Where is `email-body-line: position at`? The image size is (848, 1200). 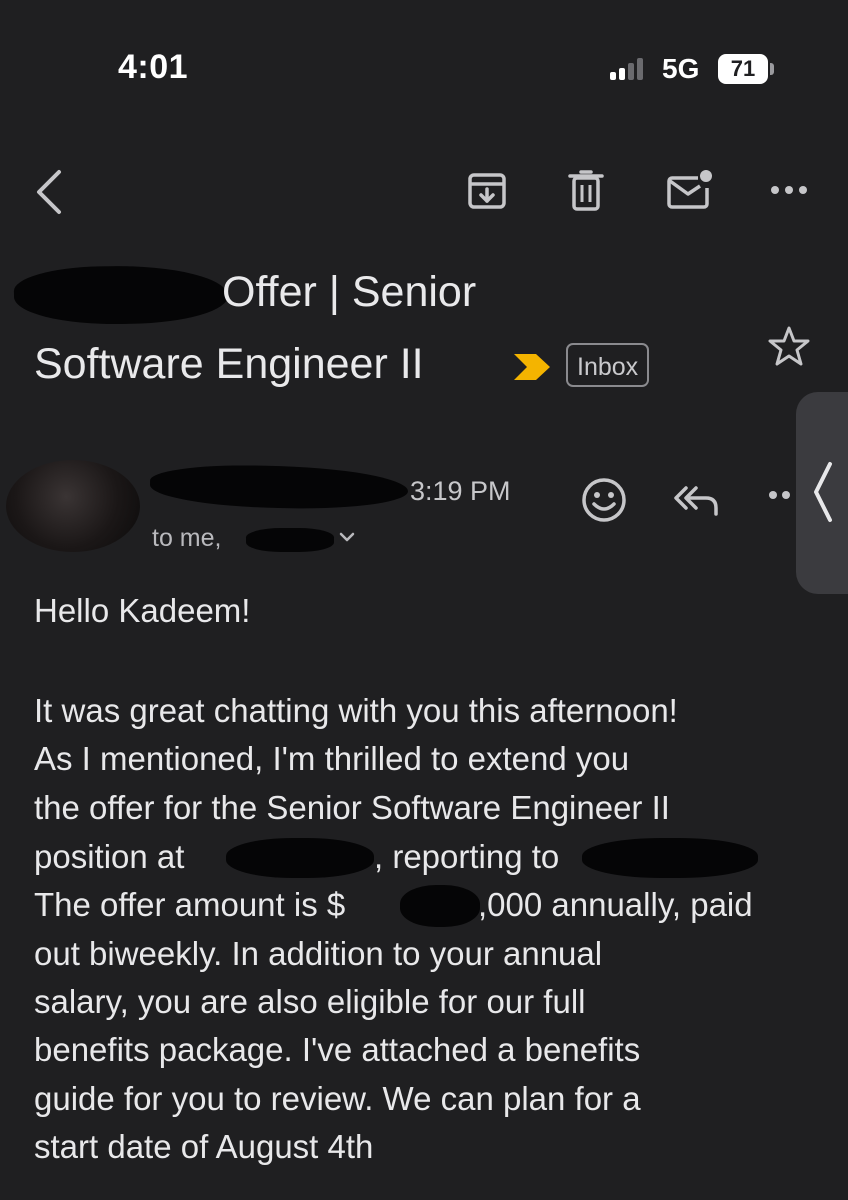
email-body-line: position at is located at coordinates (109, 856).